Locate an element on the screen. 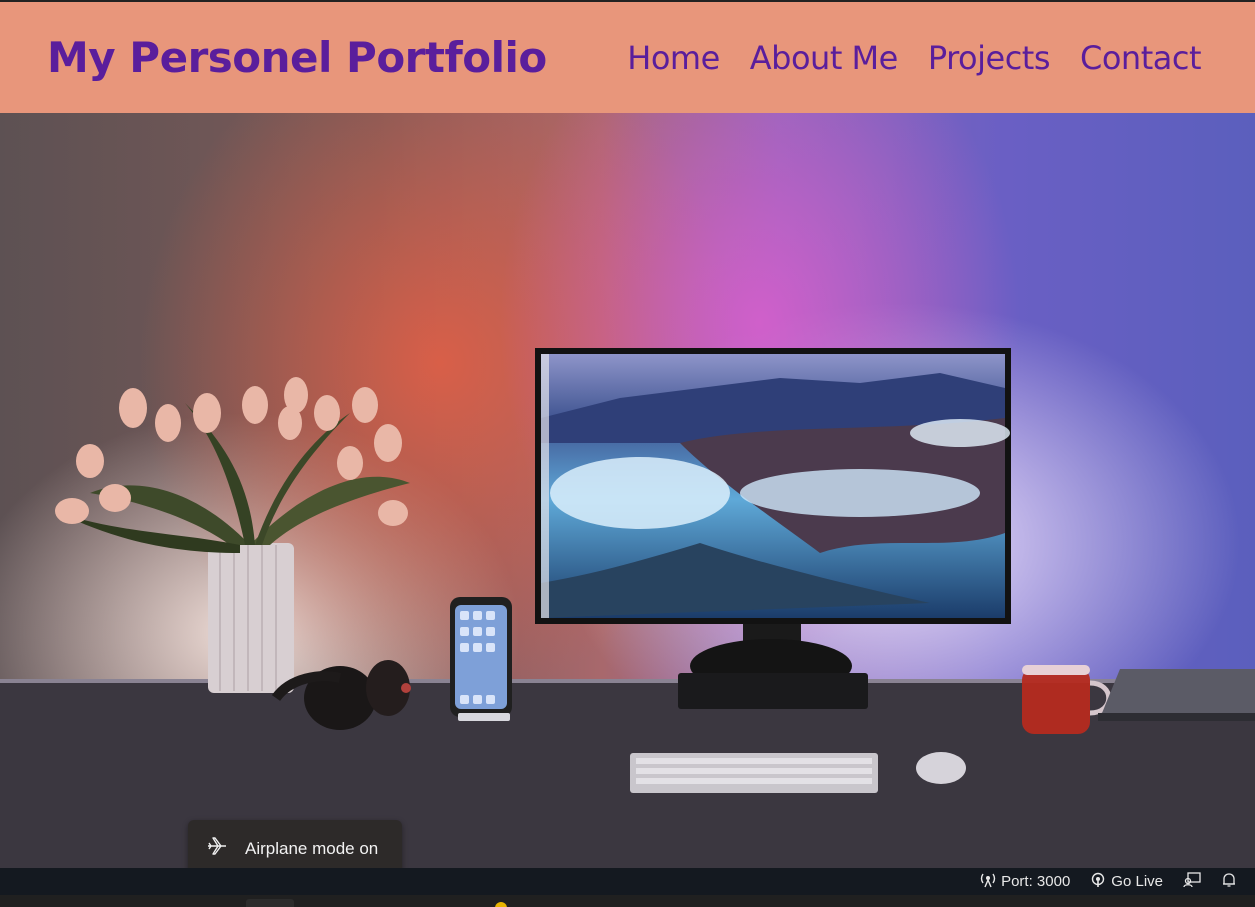 The height and width of the screenshot is (907, 1255). nav-links: Home About Me Projects Contact is located at coordinates (914, 58).